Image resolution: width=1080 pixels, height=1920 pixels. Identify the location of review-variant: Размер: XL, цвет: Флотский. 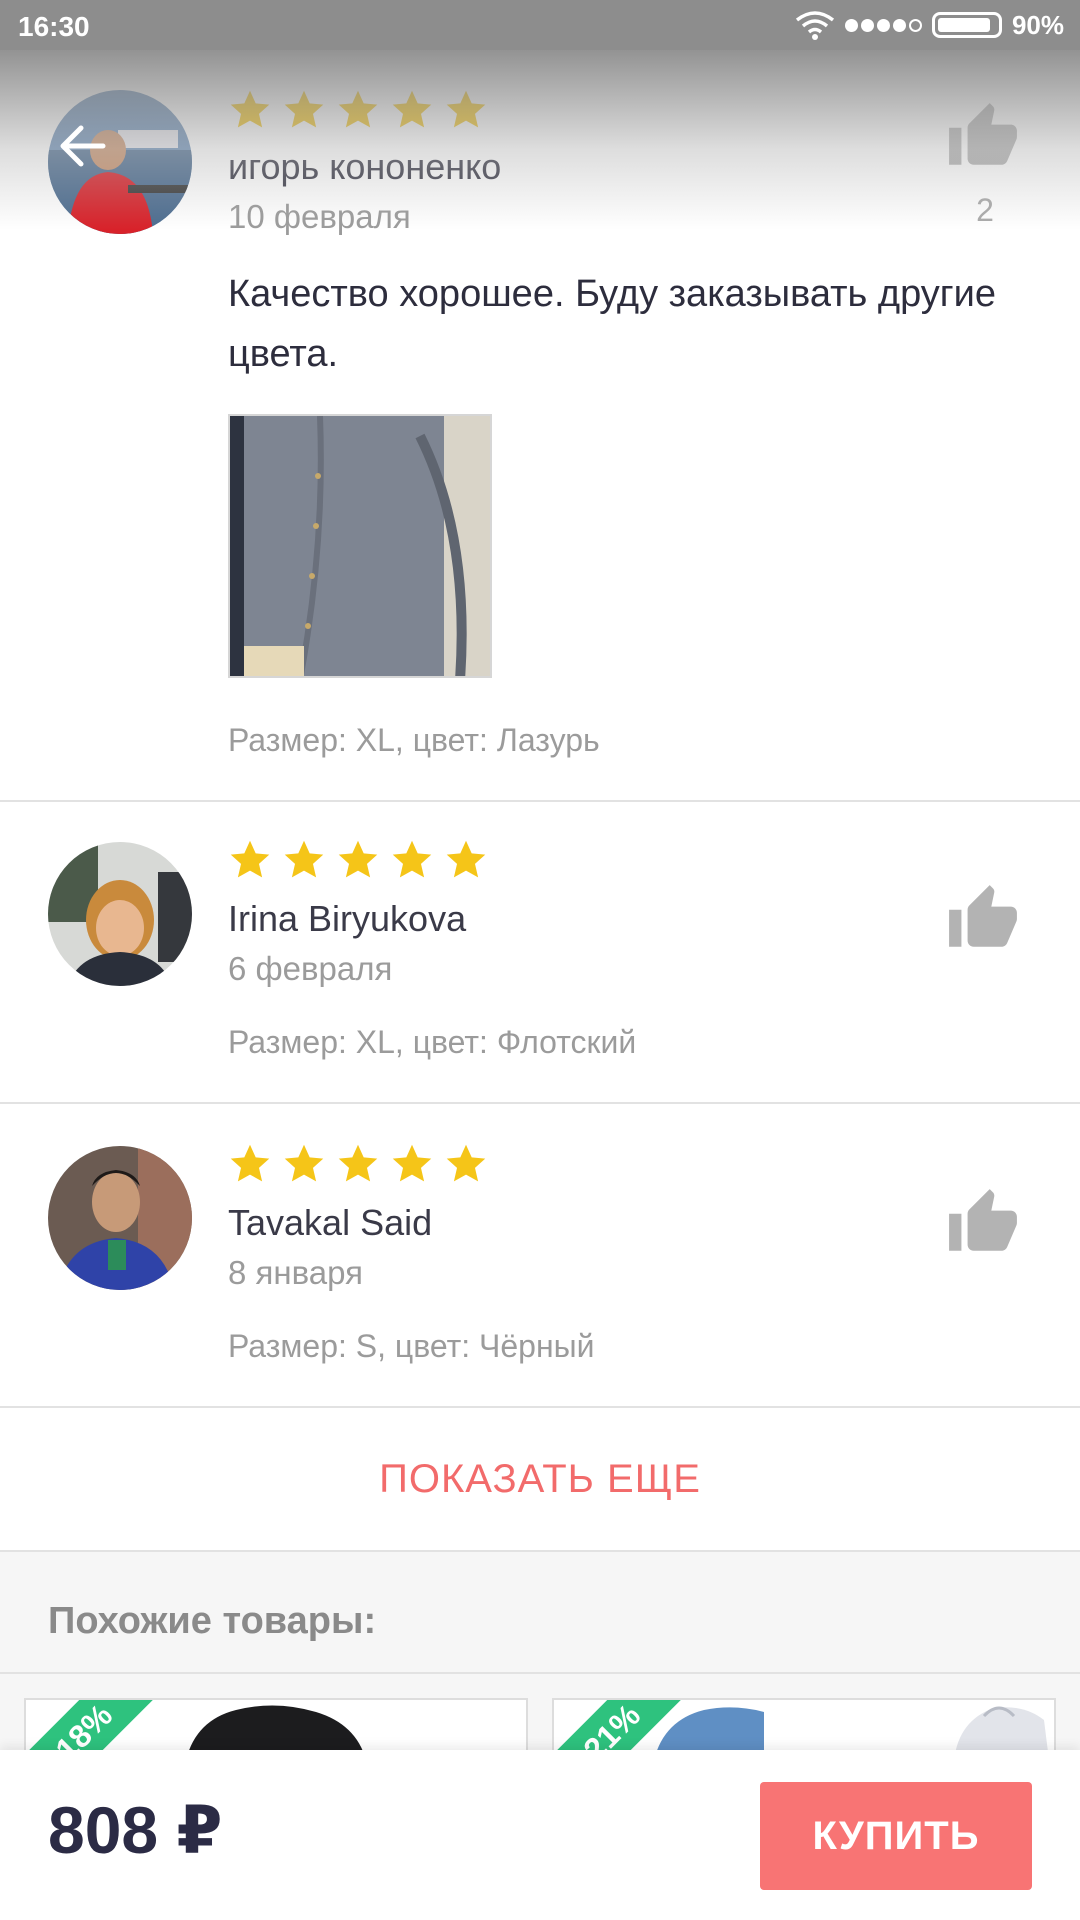
(432, 1042).